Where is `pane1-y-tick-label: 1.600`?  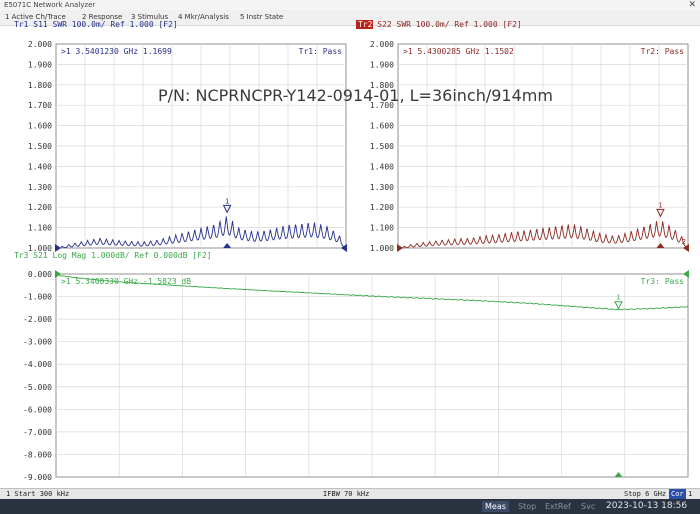 pane1-y-tick-label: 1.600 is located at coordinates (40, 126).